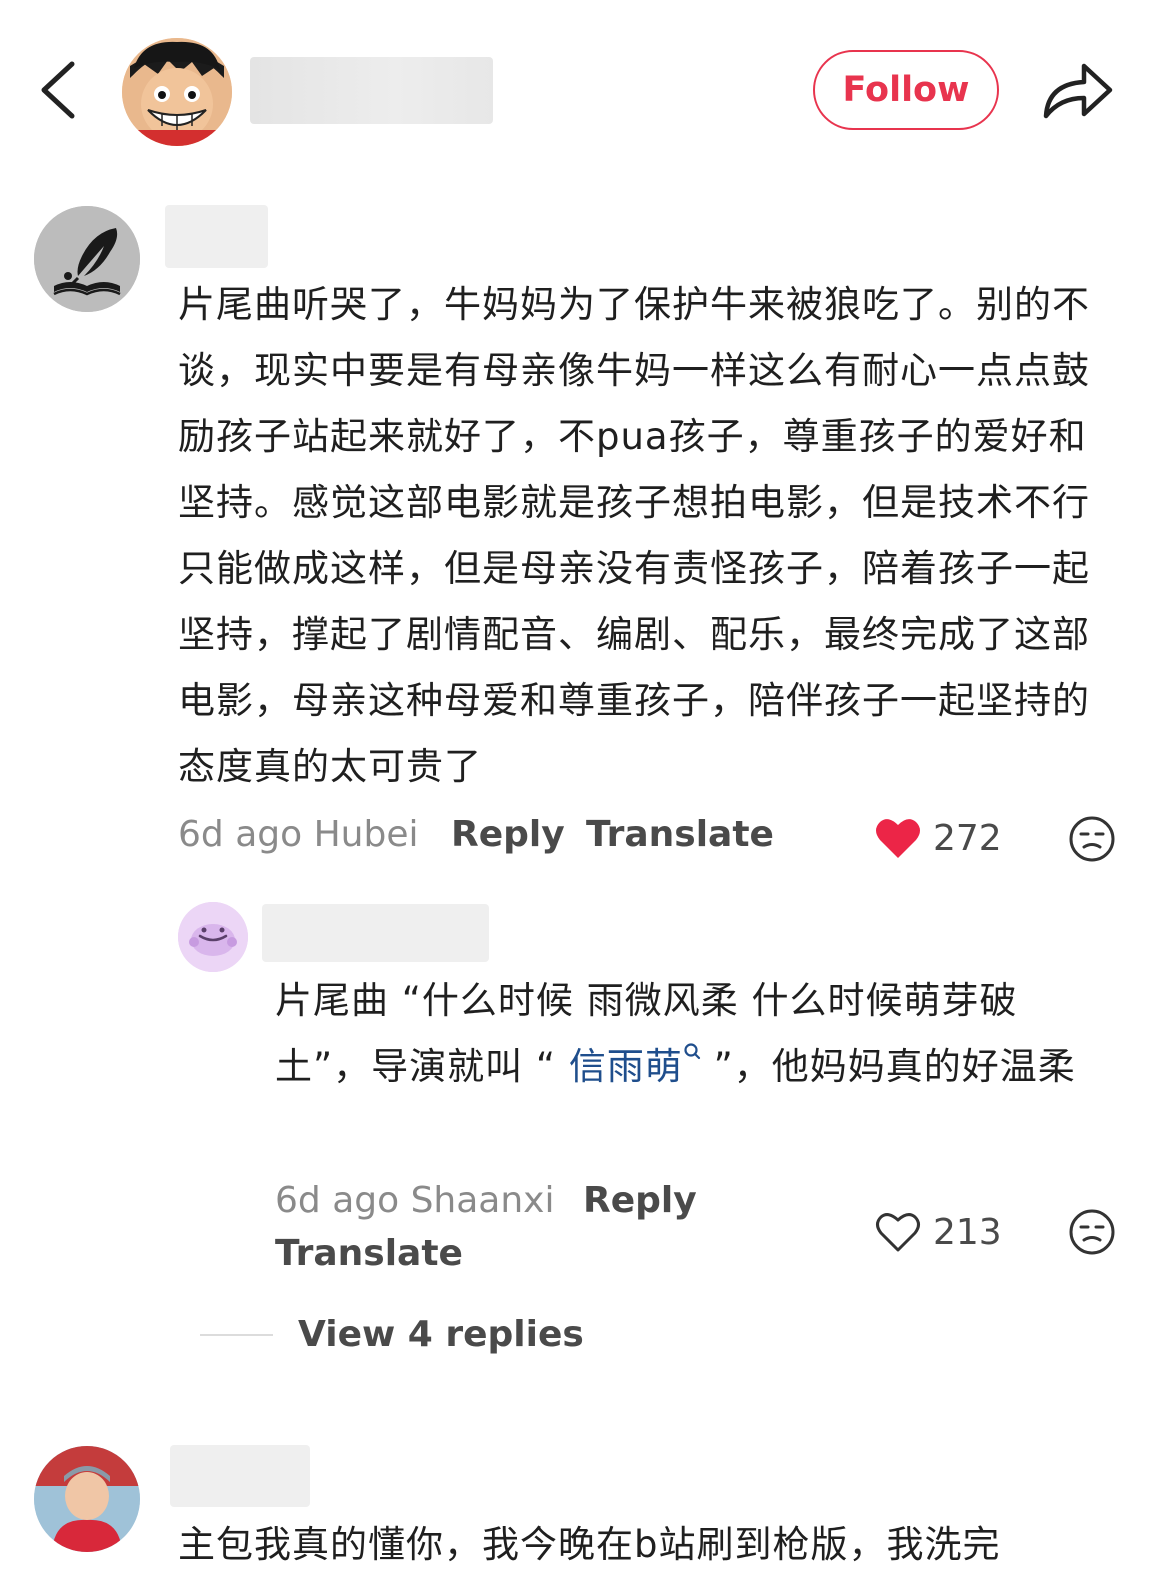 This screenshot has width=1149, height=1578. What do you see at coordinates (967, 838) in the screenshot?
I see `like-count: 272` at bounding box center [967, 838].